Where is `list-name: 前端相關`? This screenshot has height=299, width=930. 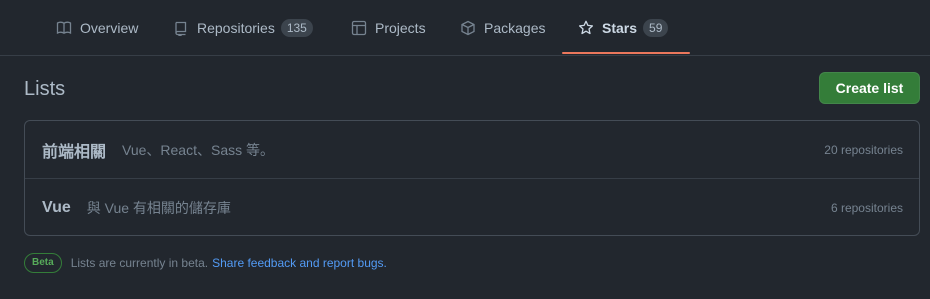
list-name: 前端相關 is located at coordinates (74, 152).